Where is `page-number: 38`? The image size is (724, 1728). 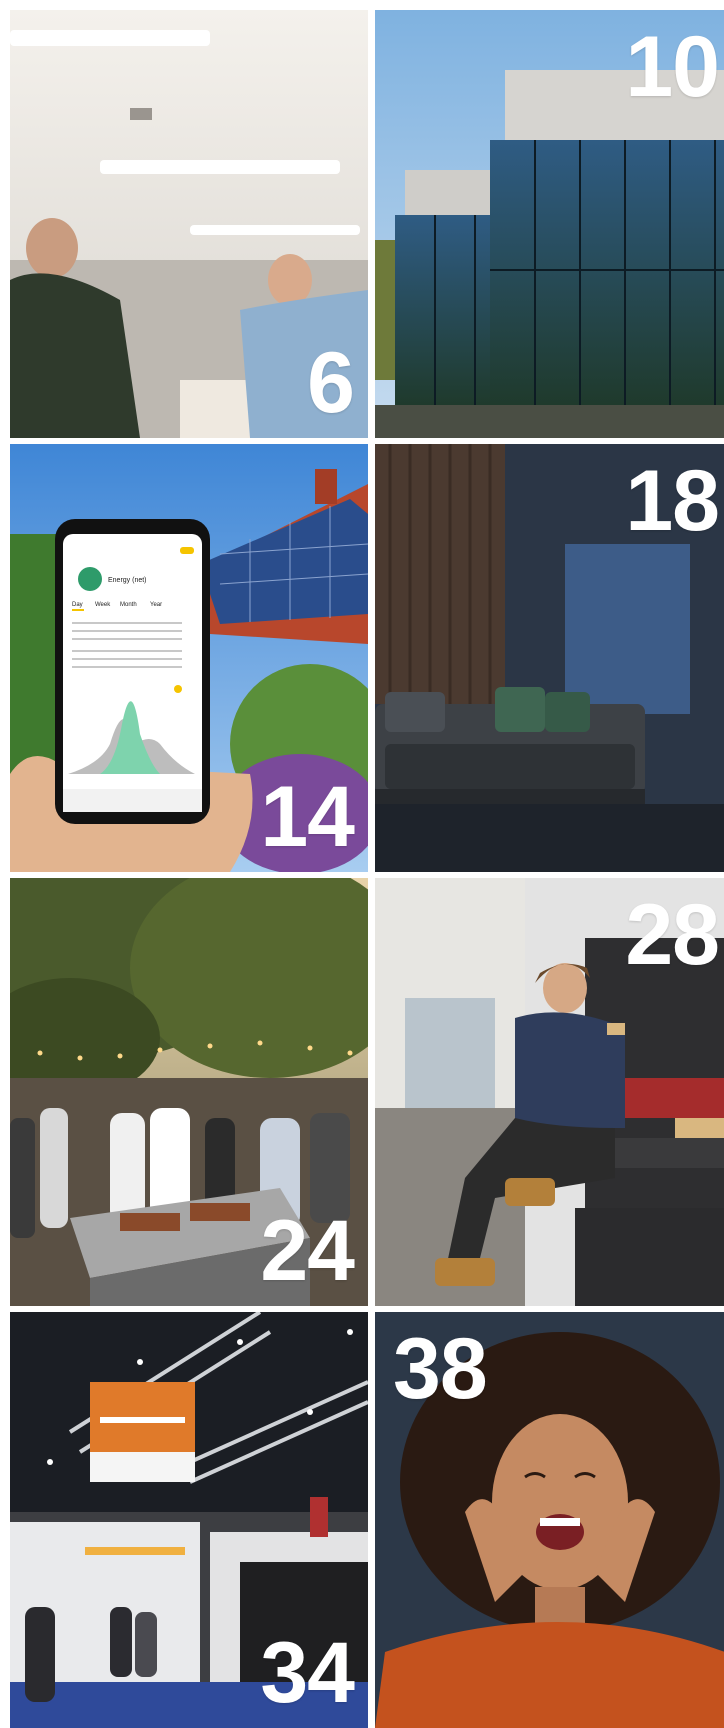
page-number: 38 is located at coordinates (440, 1369).